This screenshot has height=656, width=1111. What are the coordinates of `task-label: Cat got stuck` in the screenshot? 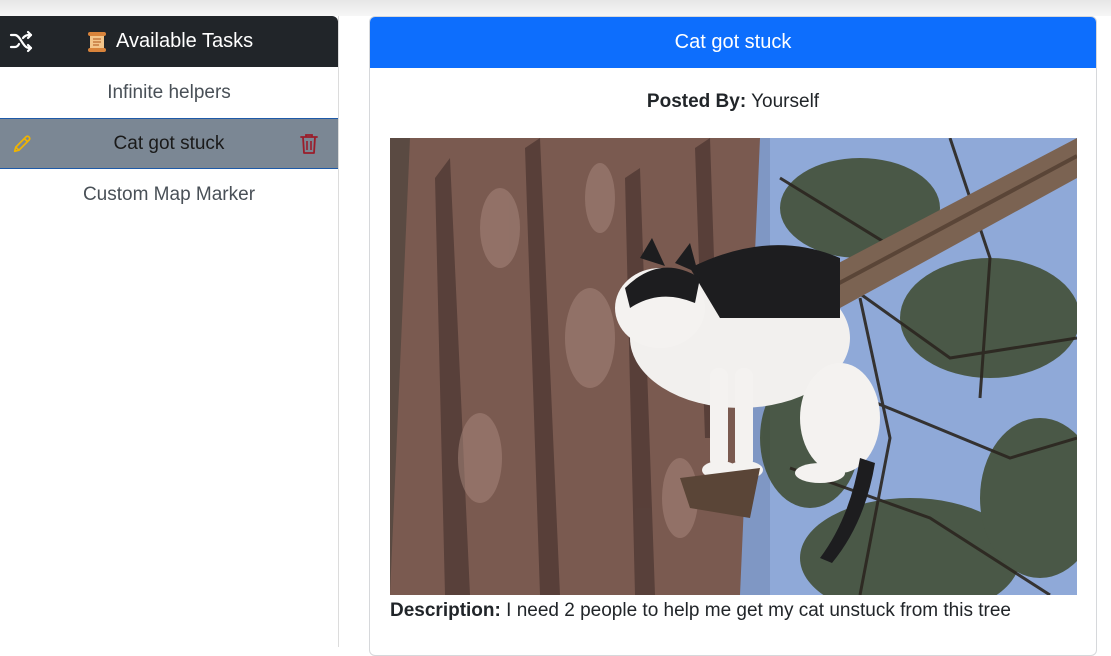 It's located at (169, 143).